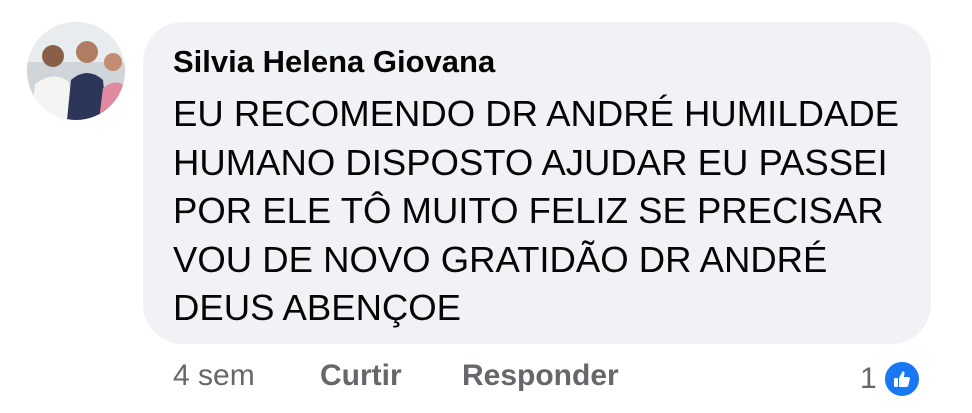 This screenshot has width=972, height=413. I want to click on timestamp-link: 4 sem, so click(214, 376).